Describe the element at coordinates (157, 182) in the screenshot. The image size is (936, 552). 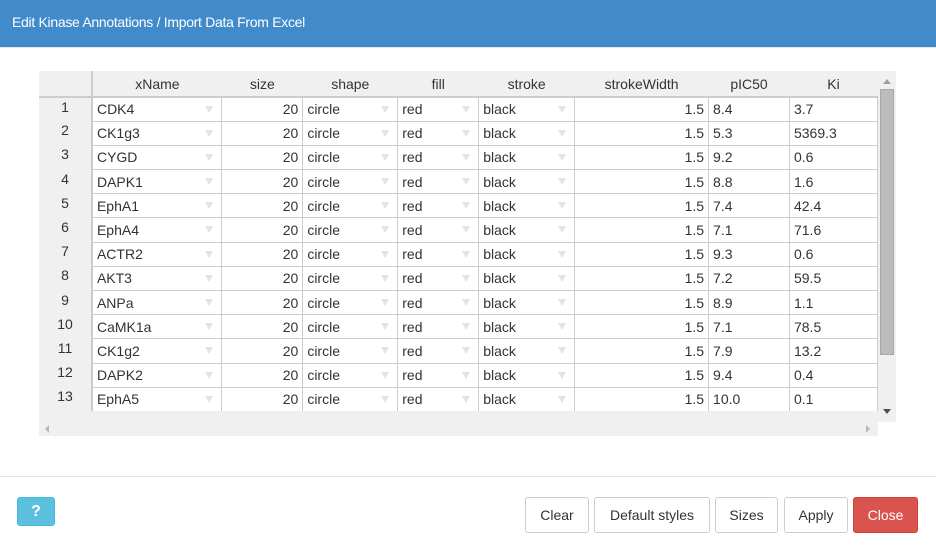
I see `cell-xname: DAPK1` at that location.